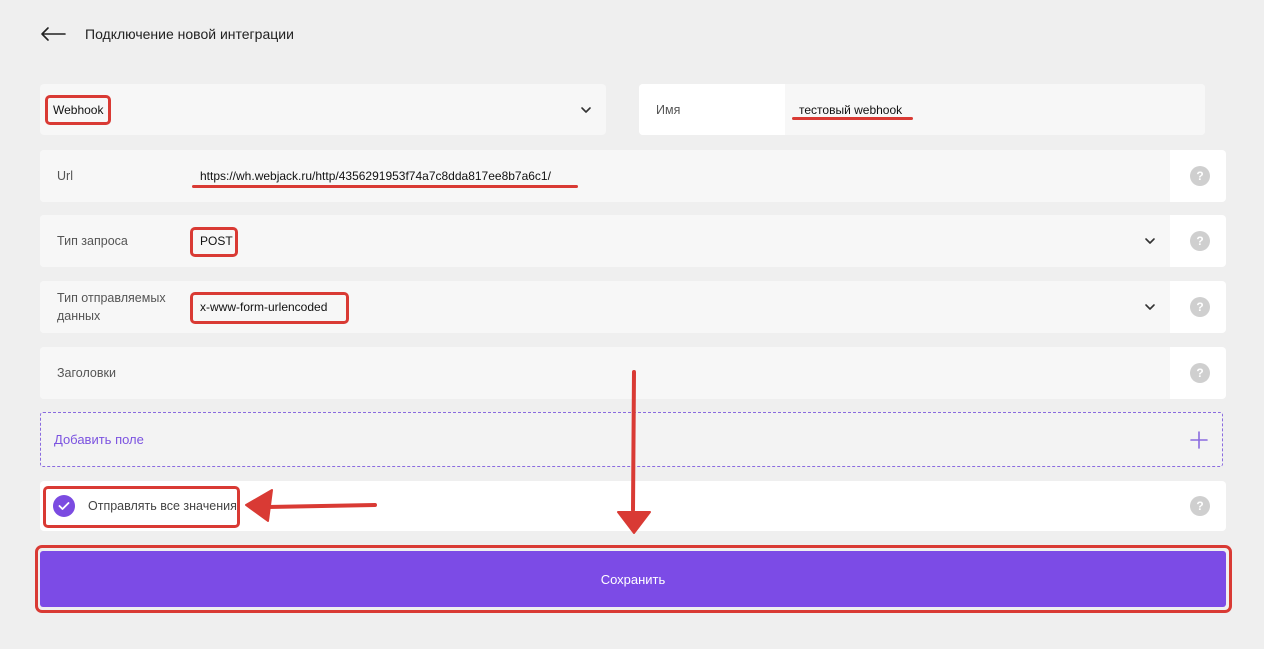 The width and height of the screenshot is (1264, 649). Describe the element at coordinates (162, 506) in the screenshot. I see `send-all-label: Отправлять все значения` at that location.